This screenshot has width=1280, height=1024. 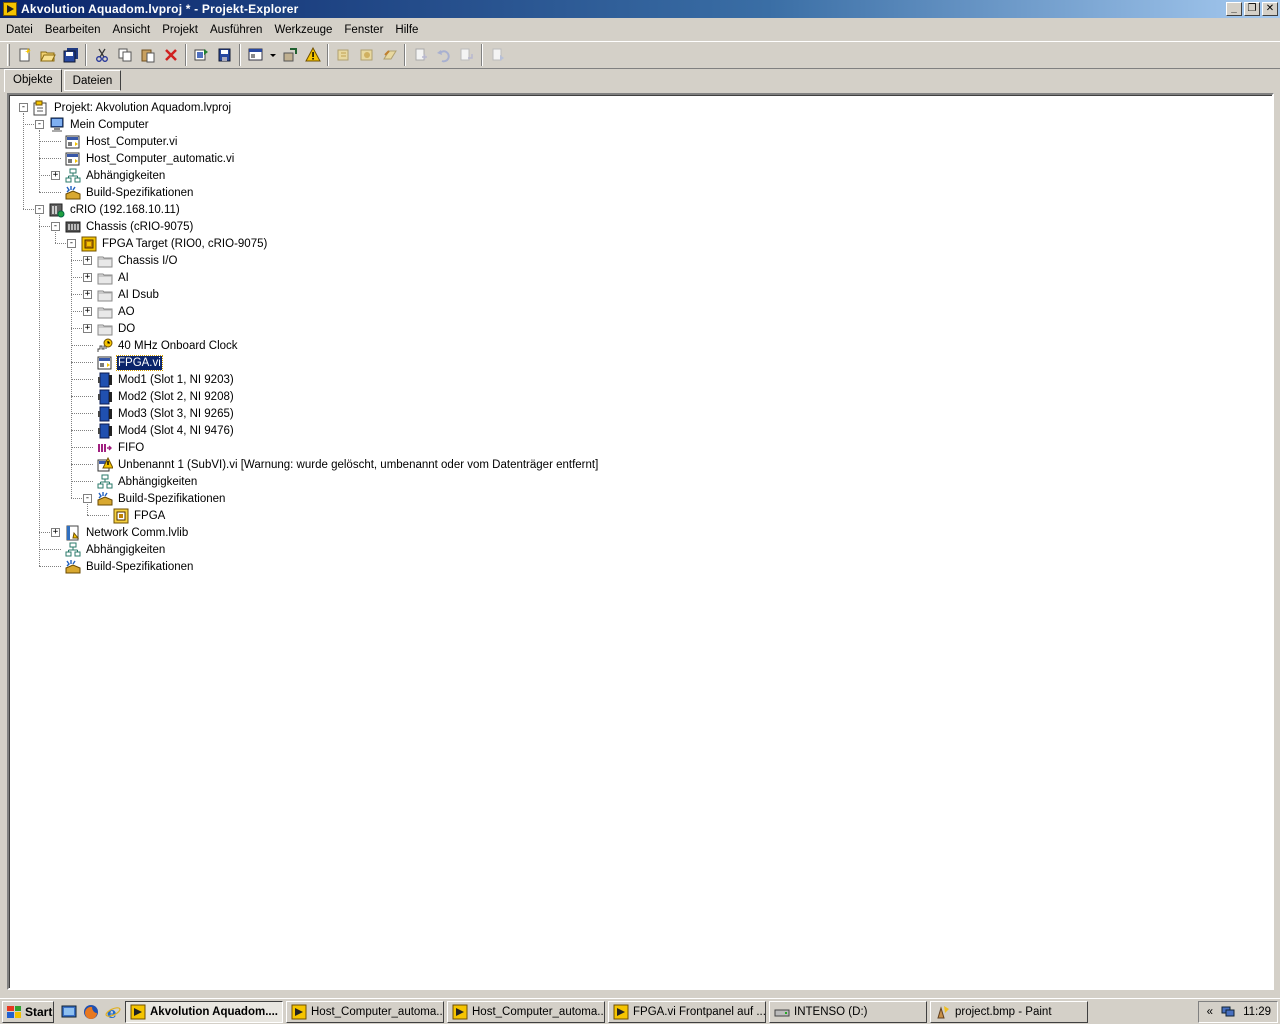 I want to click on start-button: Start, so click(x=28, y=1011).